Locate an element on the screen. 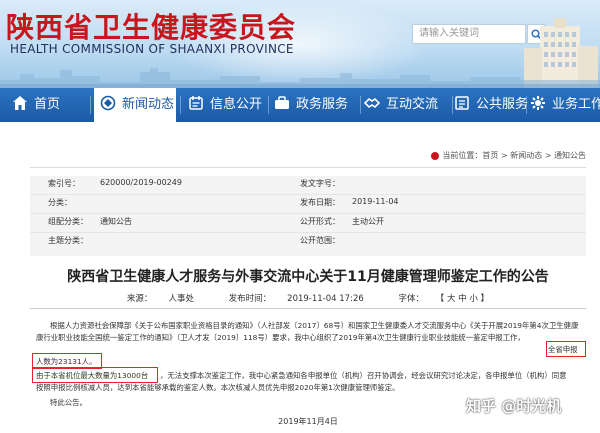 This screenshot has height=433, width=600. site-subtitle: HEALTH COMMISSION OF SHAANXI PROVINCE is located at coordinates (152, 49).